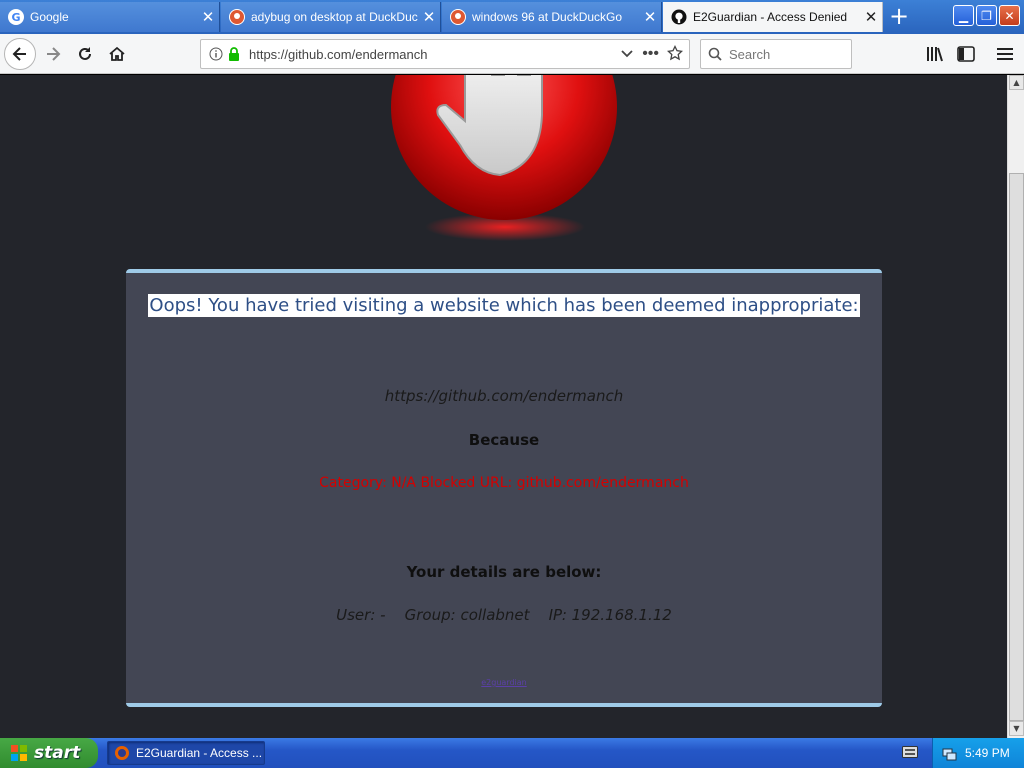 This screenshot has width=1024, height=768. What do you see at coordinates (512, 753) in the screenshot?
I see `taskbar: start E2Guardian - Access ... 5:49 PM` at bounding box center [512, 753].